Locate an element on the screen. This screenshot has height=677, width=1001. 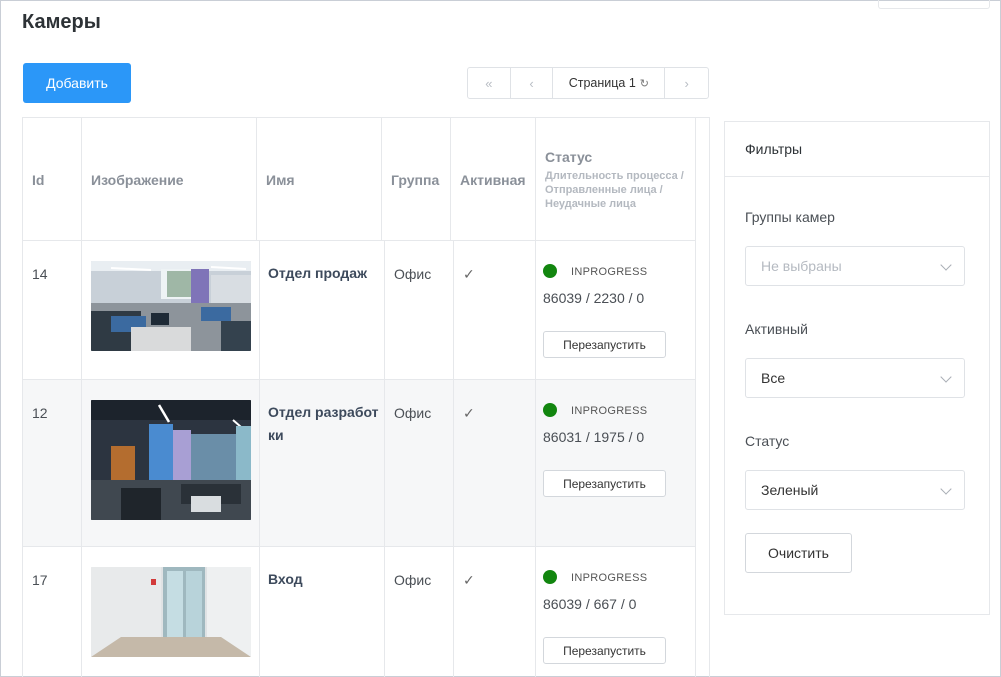
active-select: Все is located at coordinates (855, 378).